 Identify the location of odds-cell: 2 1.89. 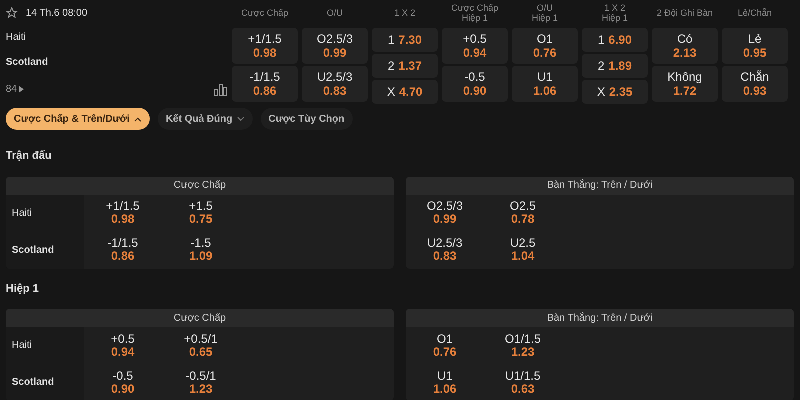
(615, 66).